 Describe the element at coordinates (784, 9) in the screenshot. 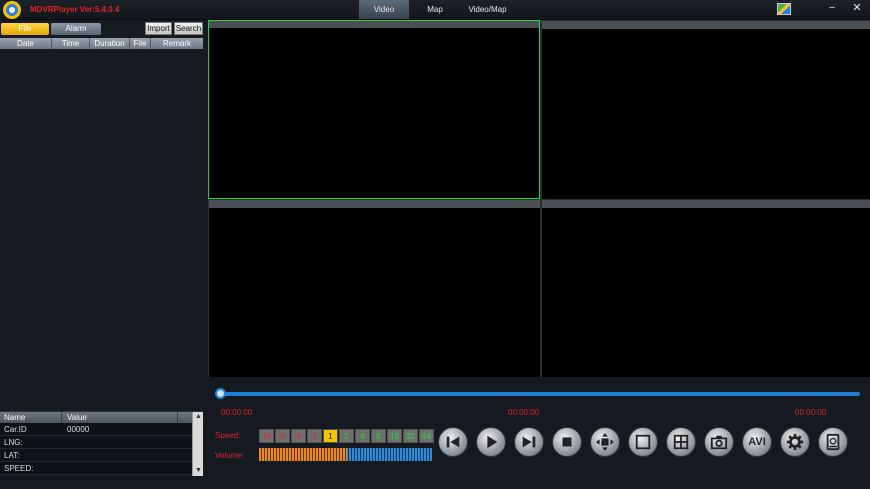

I see `map-icon` at that location.